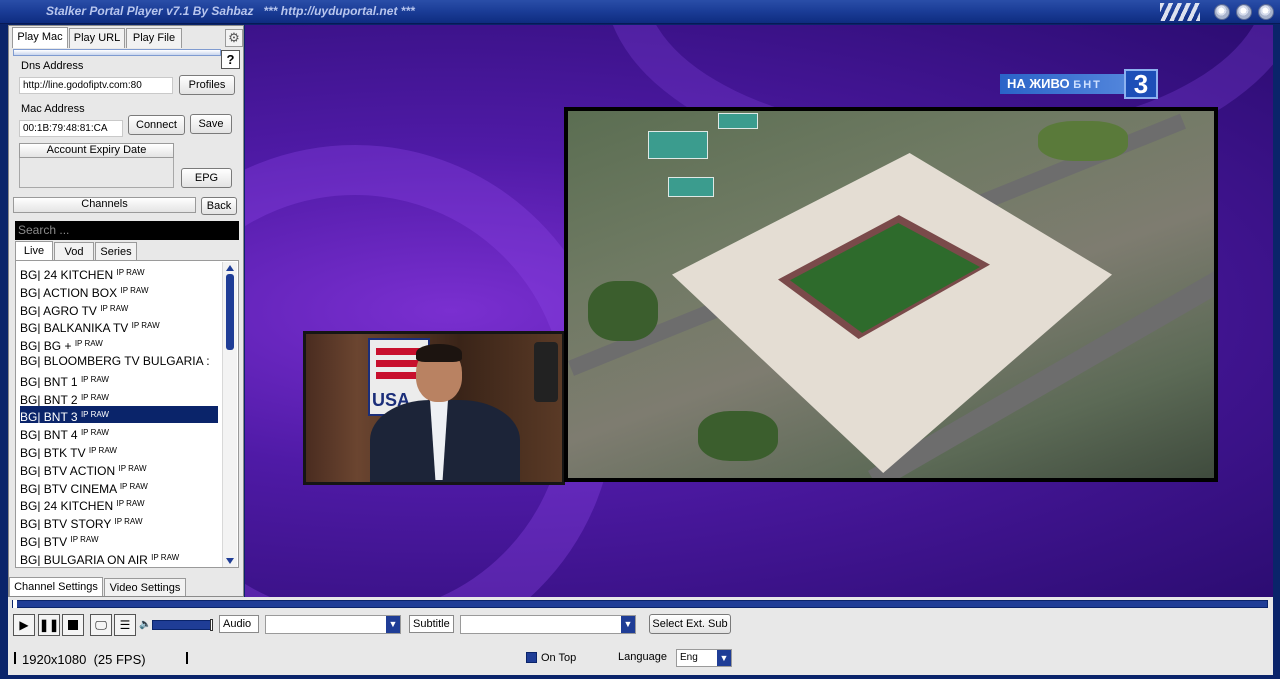 The image size is (1280, 679). Describe the element at coordinates (15, 604) in the screenshot. I see `seek-knob` at that location.